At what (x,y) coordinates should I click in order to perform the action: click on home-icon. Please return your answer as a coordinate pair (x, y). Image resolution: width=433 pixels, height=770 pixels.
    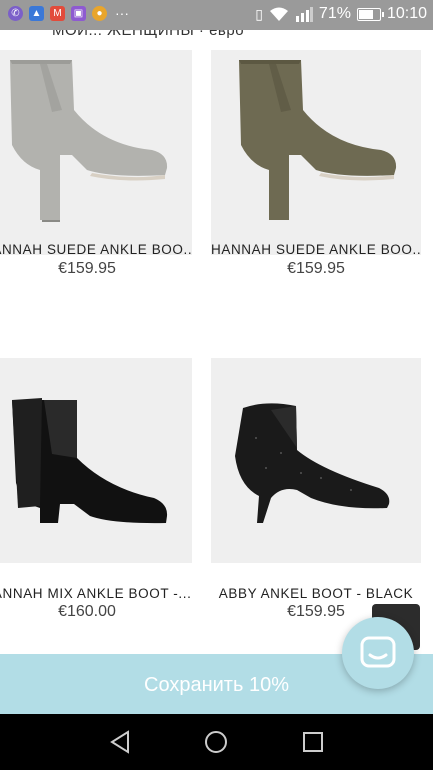
    Looking at the image, I should click on (216, 742).